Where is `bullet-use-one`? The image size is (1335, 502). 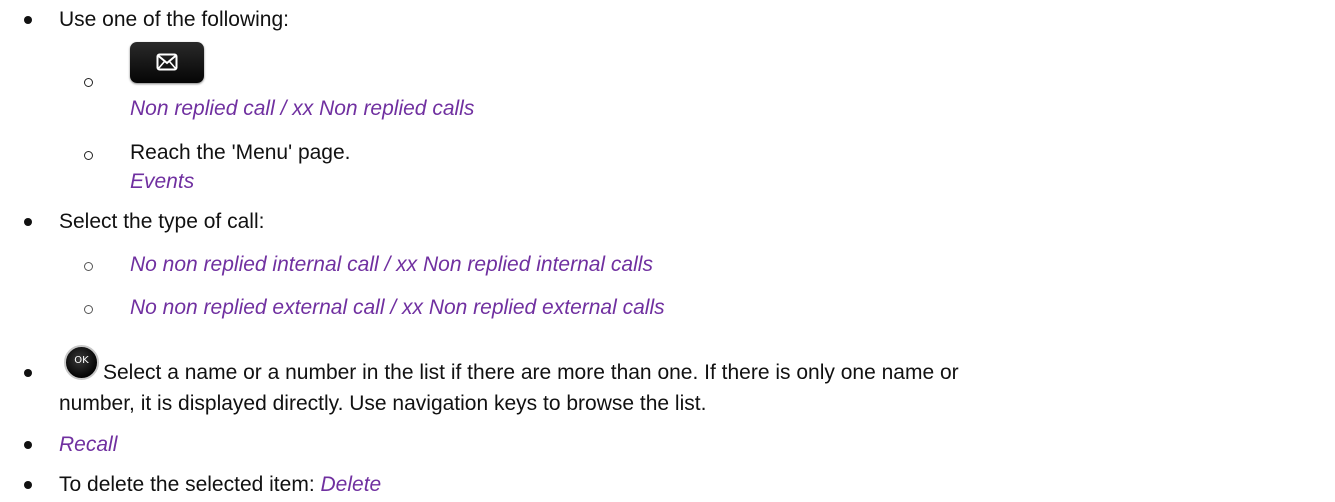
bullet-use-one is located at coordinates (28, 20).